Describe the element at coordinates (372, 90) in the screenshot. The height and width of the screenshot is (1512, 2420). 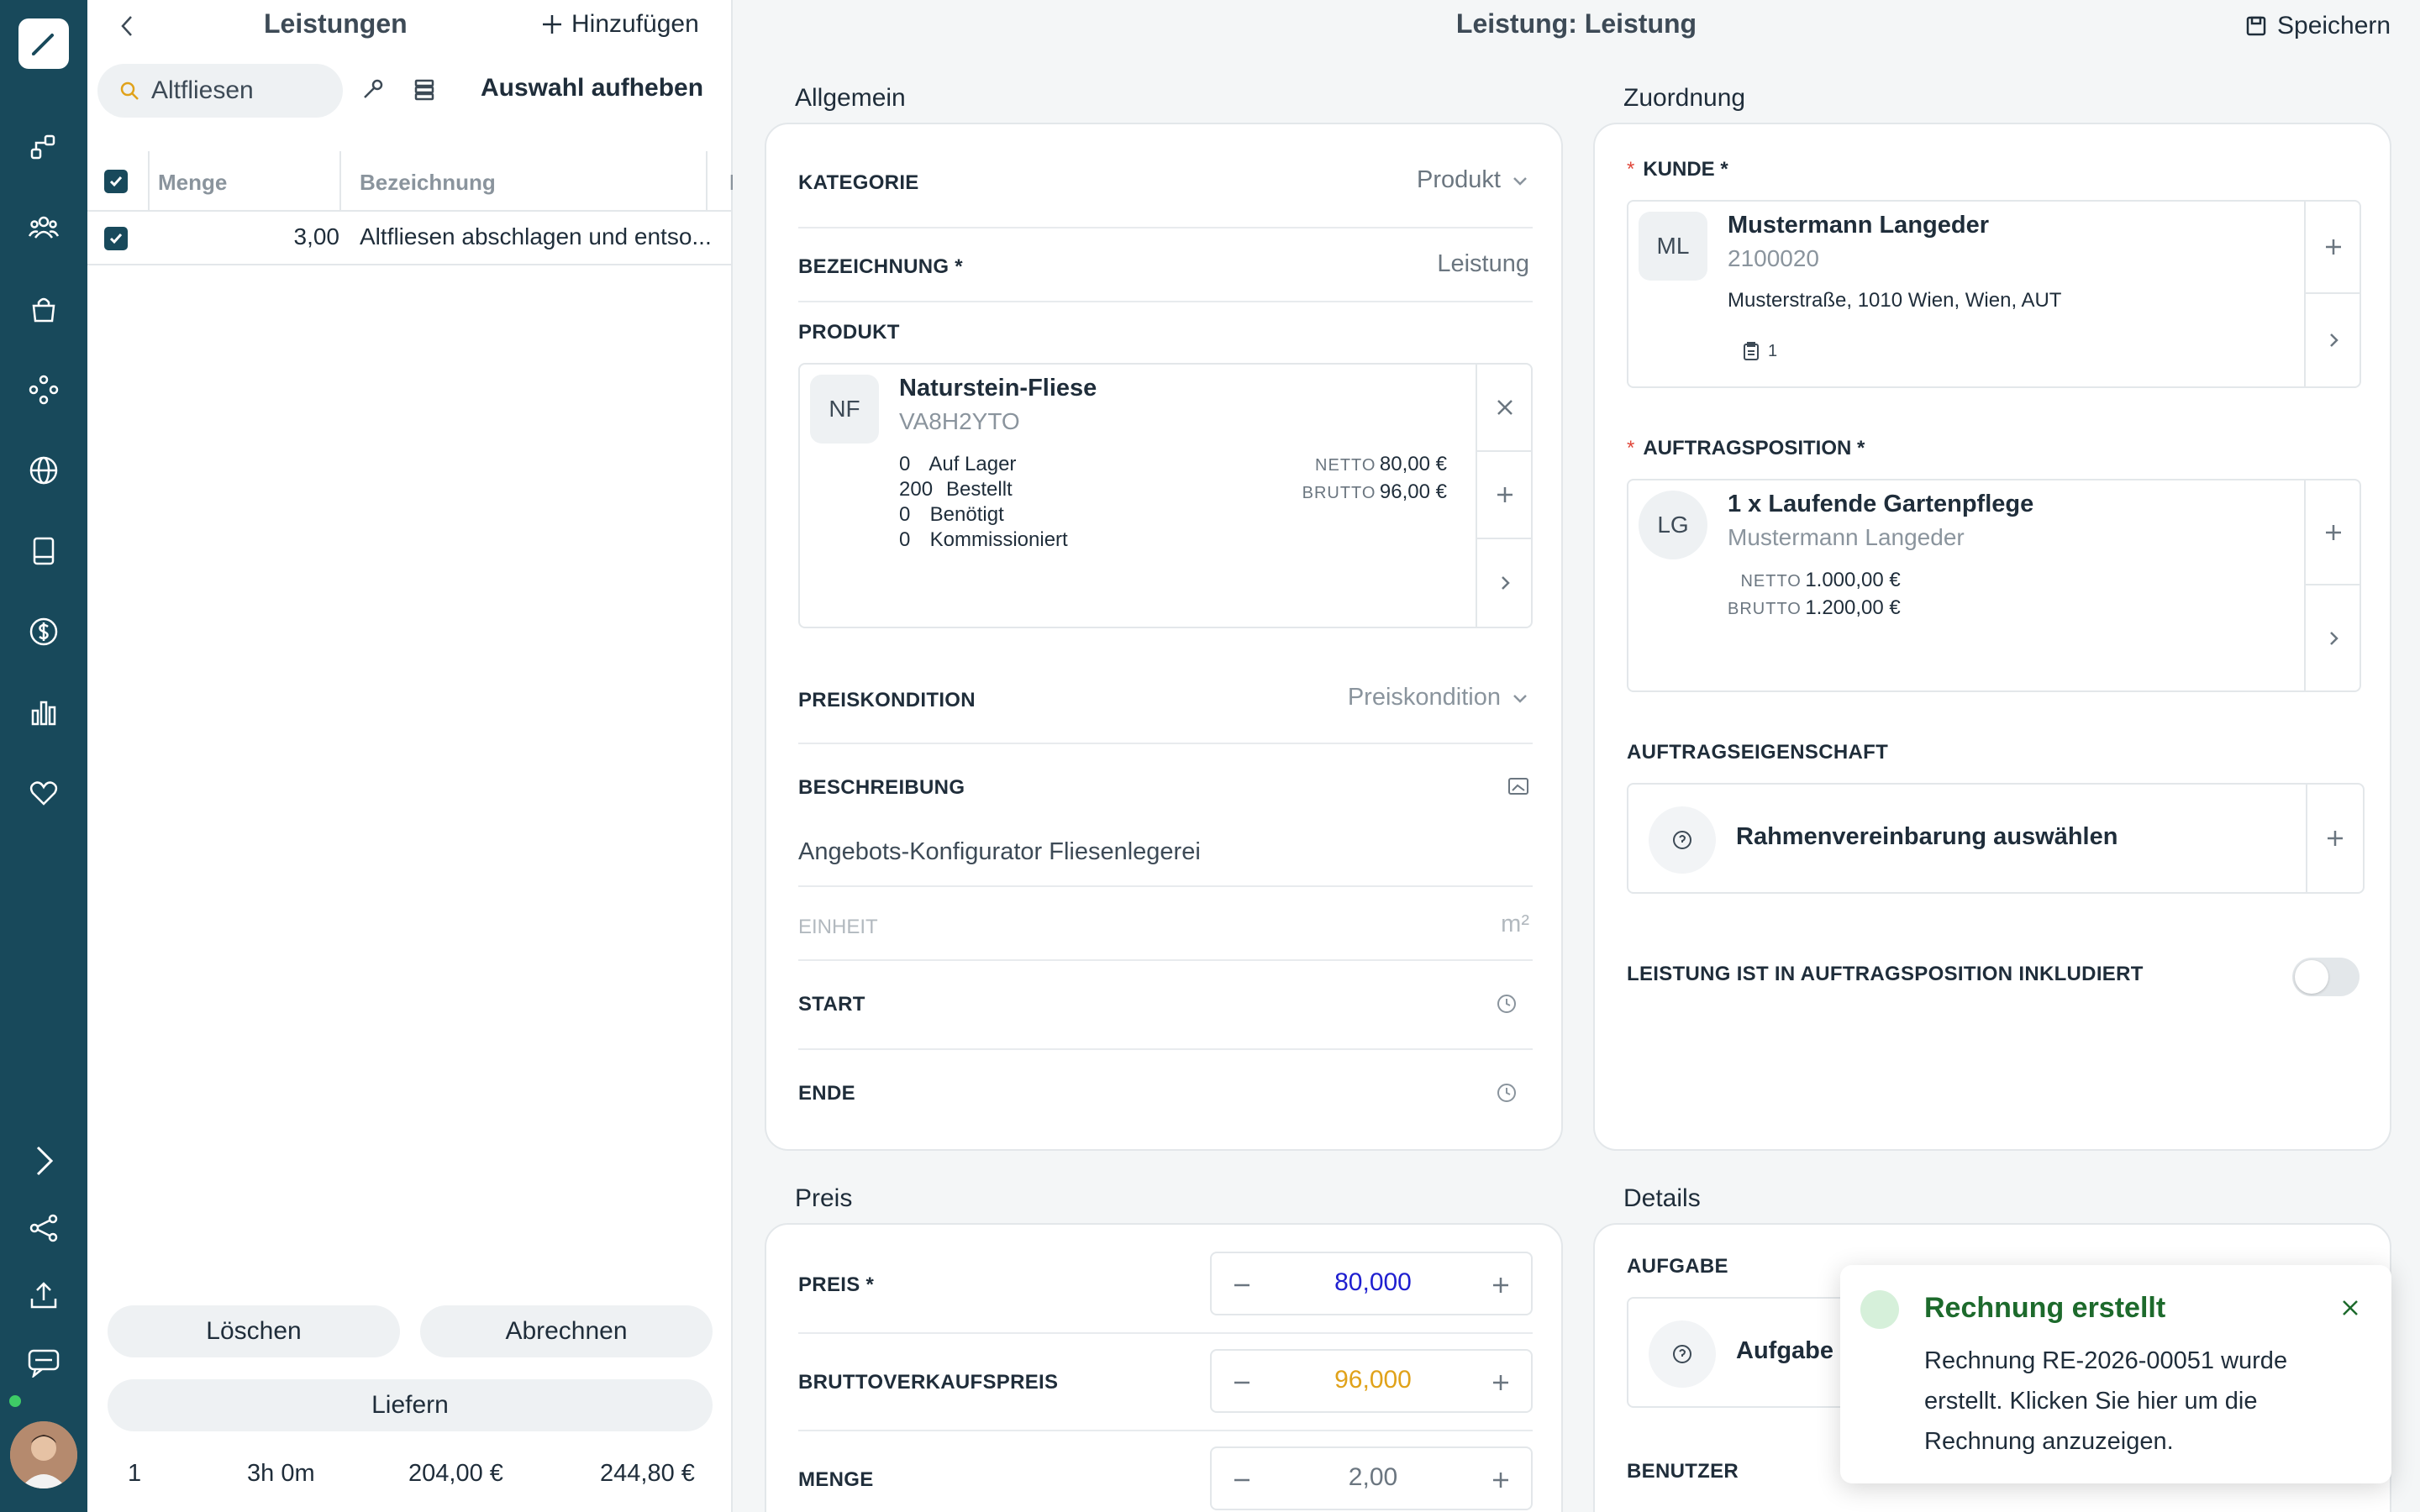
I see `wrench-icon` at that location.